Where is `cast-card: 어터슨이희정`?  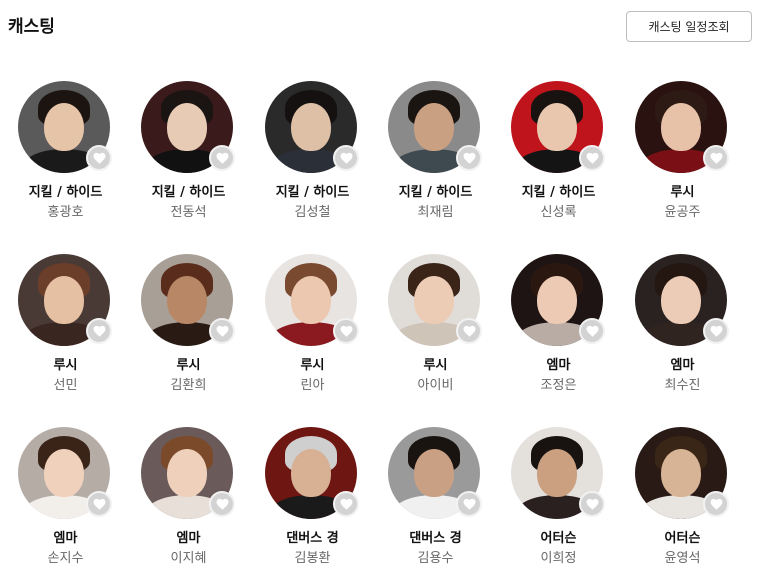 cast-card: 어터슨이희정 is located at coordinates (558, 507).